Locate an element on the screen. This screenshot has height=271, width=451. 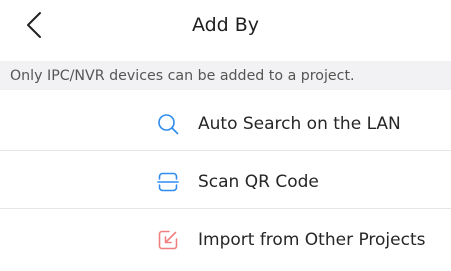
page-title: Add By is located at coordinates (225, 25).